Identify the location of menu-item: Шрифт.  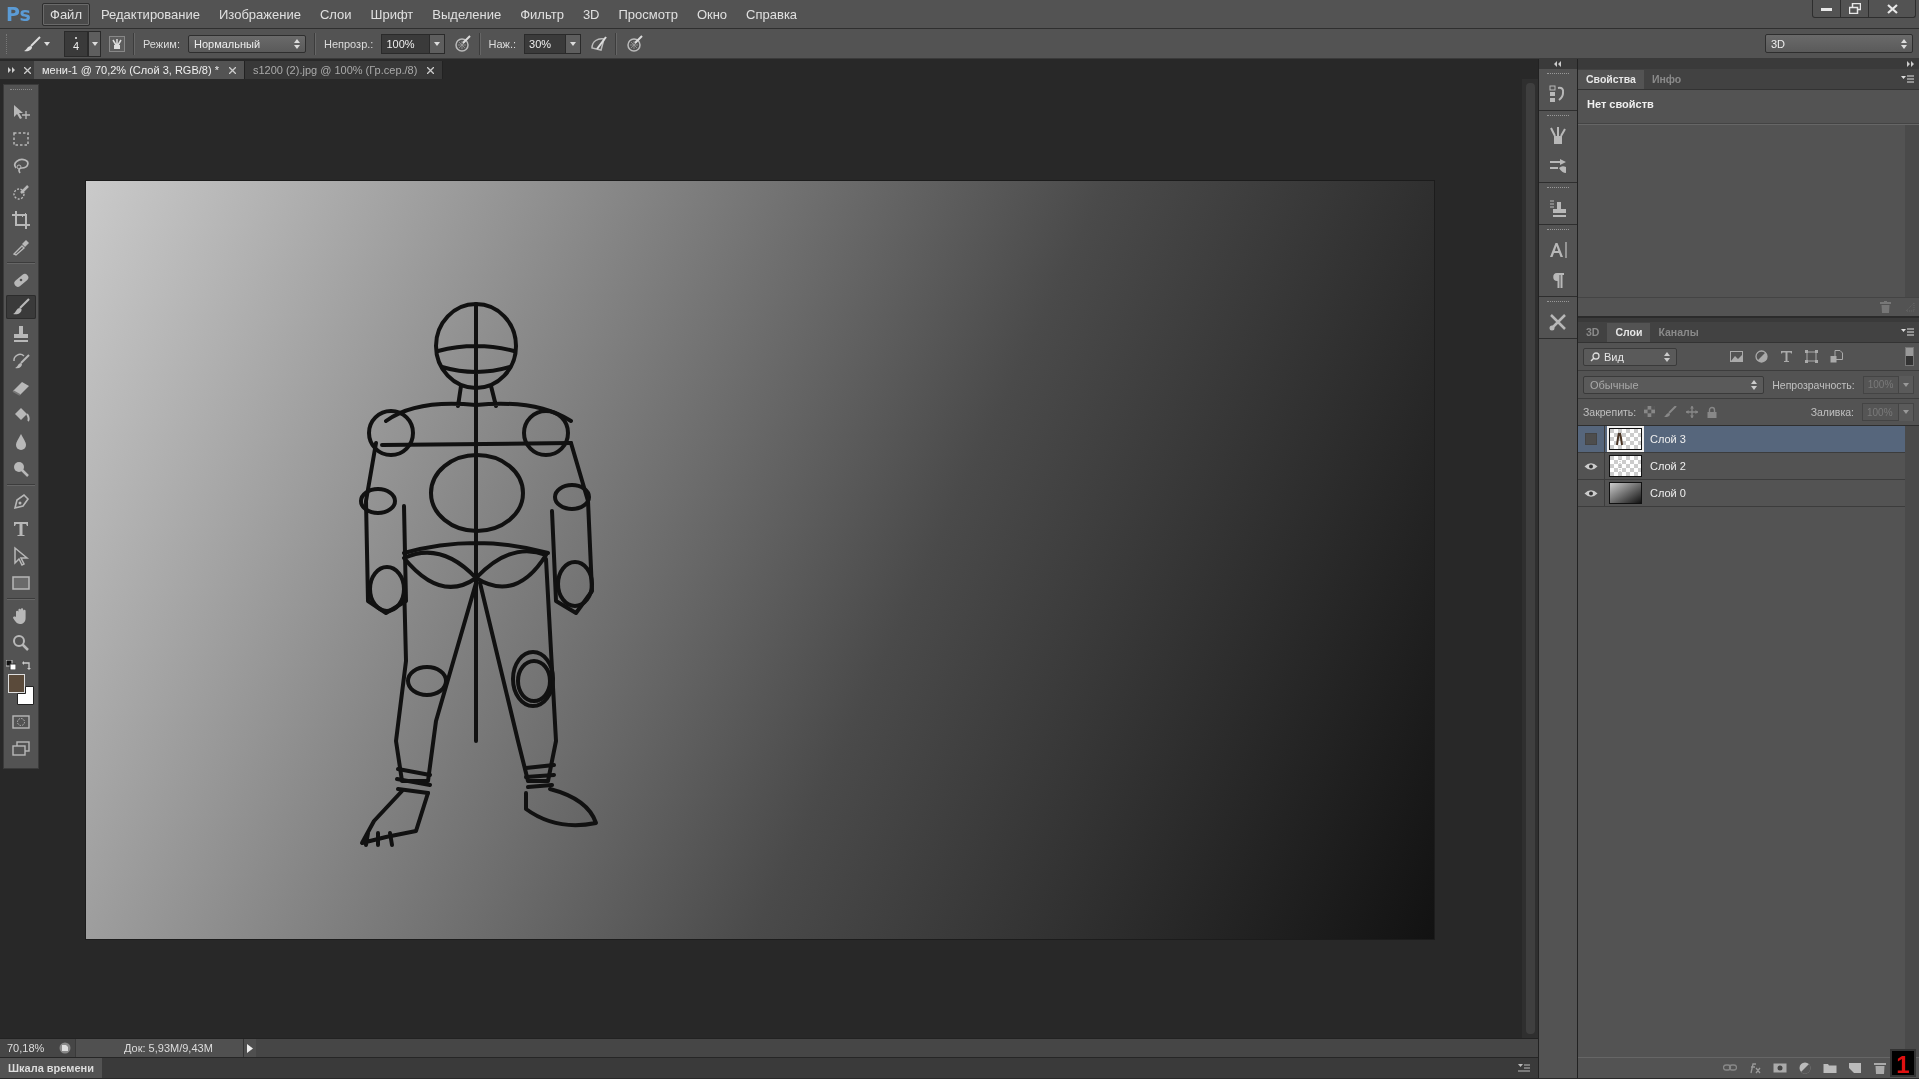
(392, 14).